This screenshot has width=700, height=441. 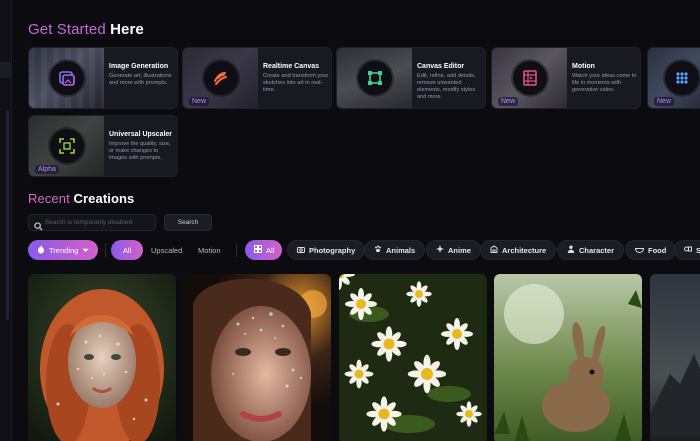 I want to click on person-icon, so click(x=571, y=250).